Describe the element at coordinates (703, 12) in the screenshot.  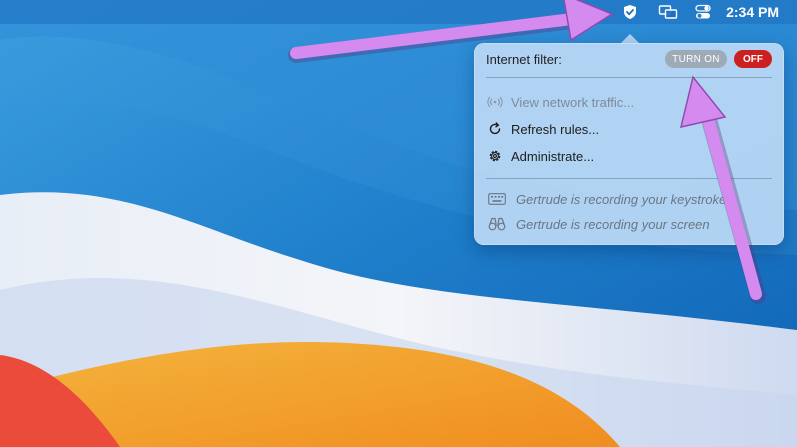
I see `control-center-icon` at that location.